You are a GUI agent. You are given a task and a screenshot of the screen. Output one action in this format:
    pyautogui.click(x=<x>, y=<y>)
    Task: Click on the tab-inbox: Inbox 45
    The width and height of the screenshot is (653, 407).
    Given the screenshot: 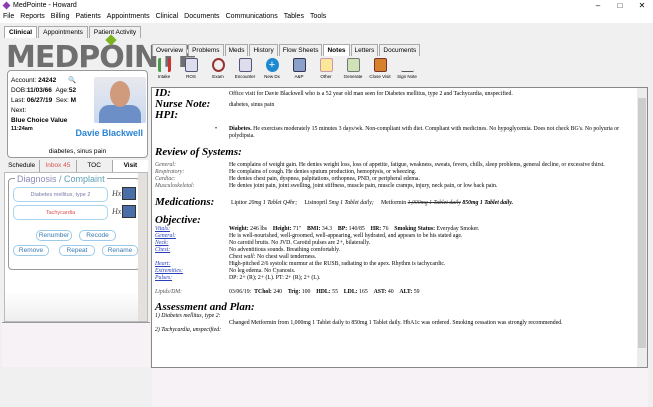 What is the action you would take?
    pyautogui.click(x=58, y=166)
    